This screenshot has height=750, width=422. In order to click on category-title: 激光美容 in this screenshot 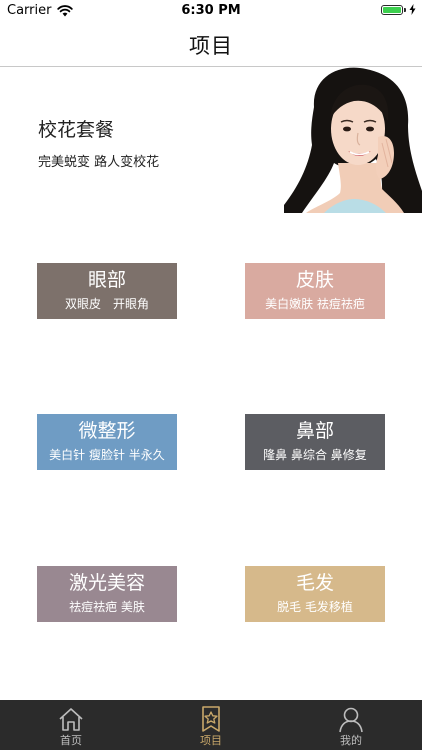, I will do `click(106, 583)`.